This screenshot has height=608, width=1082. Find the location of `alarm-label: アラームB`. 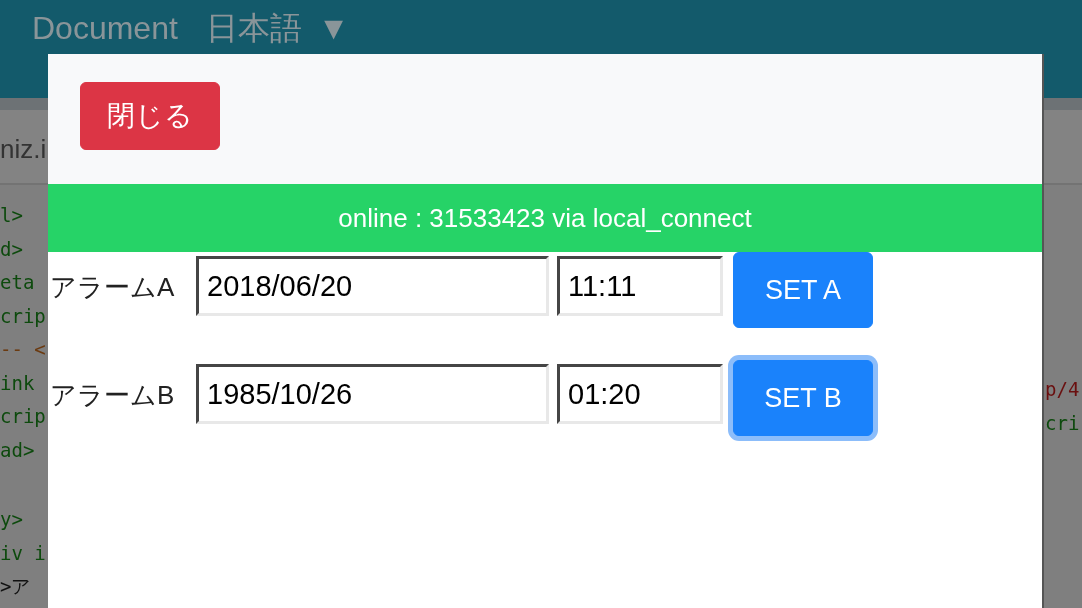

alarm-label: アラームB is located at coordinates (113, 395).